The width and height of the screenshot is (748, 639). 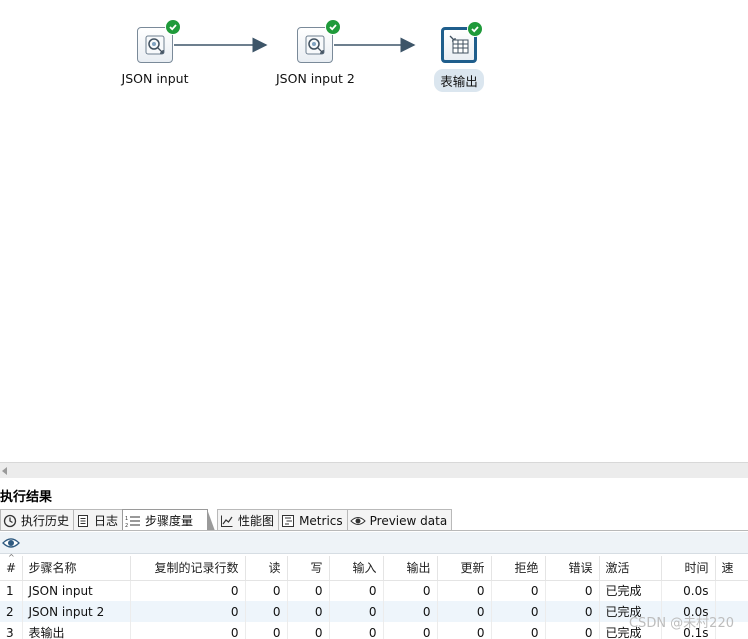 I want to click on watermark: CSDN @未村220, so click(x=681, y=623).